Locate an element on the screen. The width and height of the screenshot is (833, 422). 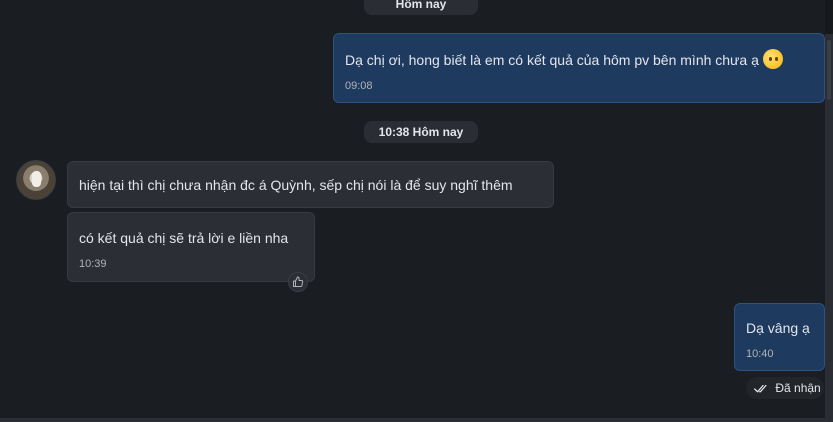
message-bubble-outgoing: Dạ vâng ạ 10:40 is located at coordinates (779, 337).